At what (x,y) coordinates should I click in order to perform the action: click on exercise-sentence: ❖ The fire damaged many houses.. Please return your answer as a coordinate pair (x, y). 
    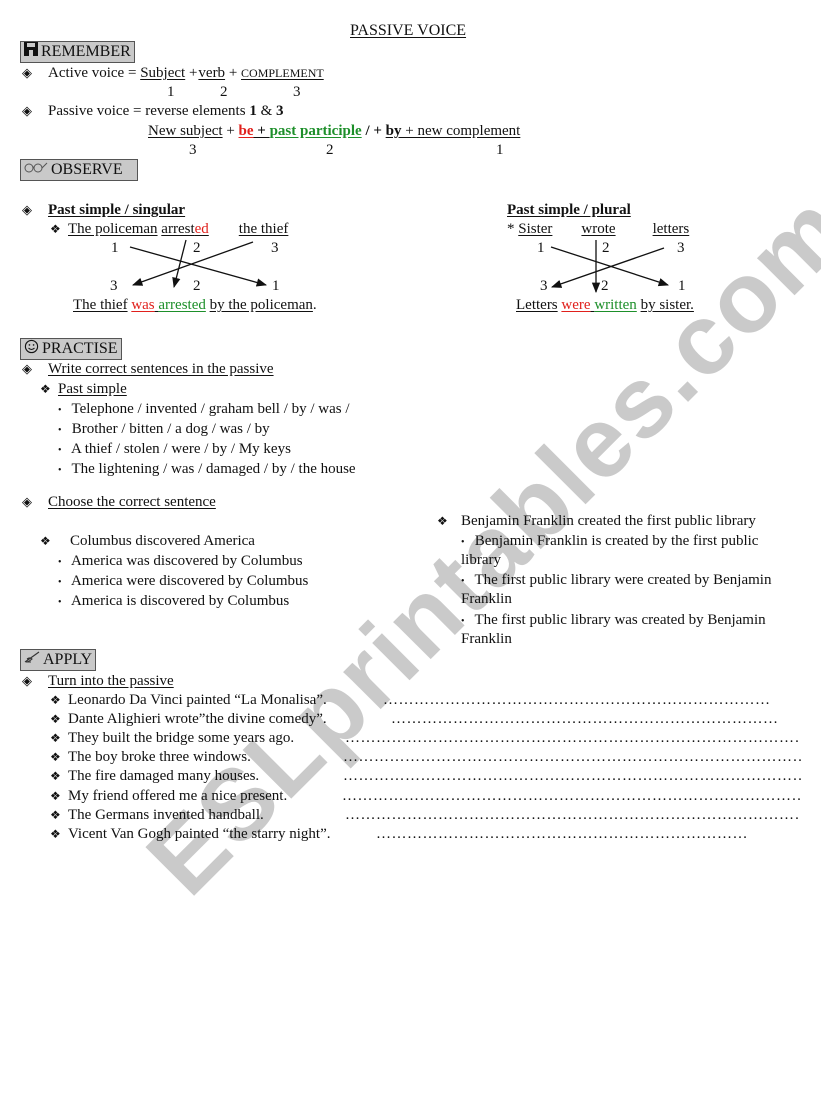
    Looking at the image, I should click on (155, 776).